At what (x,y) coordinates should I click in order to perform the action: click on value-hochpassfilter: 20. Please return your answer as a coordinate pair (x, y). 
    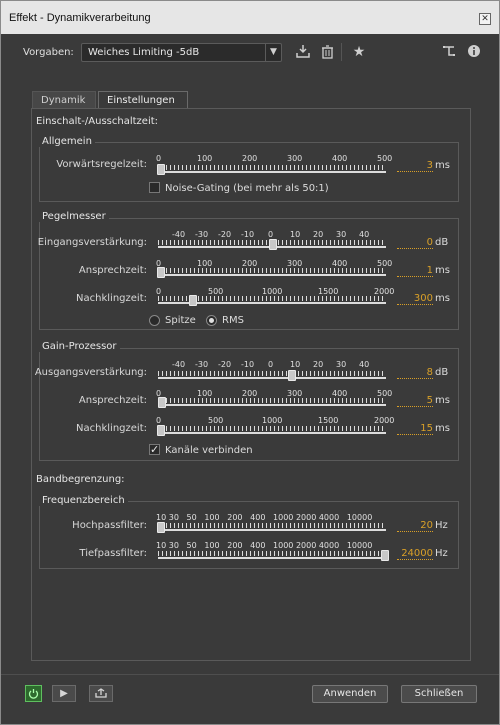
    Looking at the image, I should click on (415, 526).